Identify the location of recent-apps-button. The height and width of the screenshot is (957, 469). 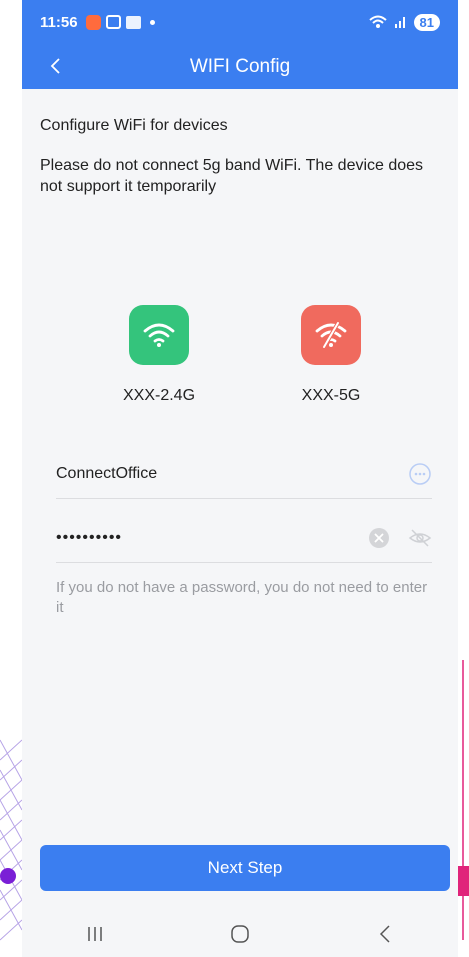
(95, 934).